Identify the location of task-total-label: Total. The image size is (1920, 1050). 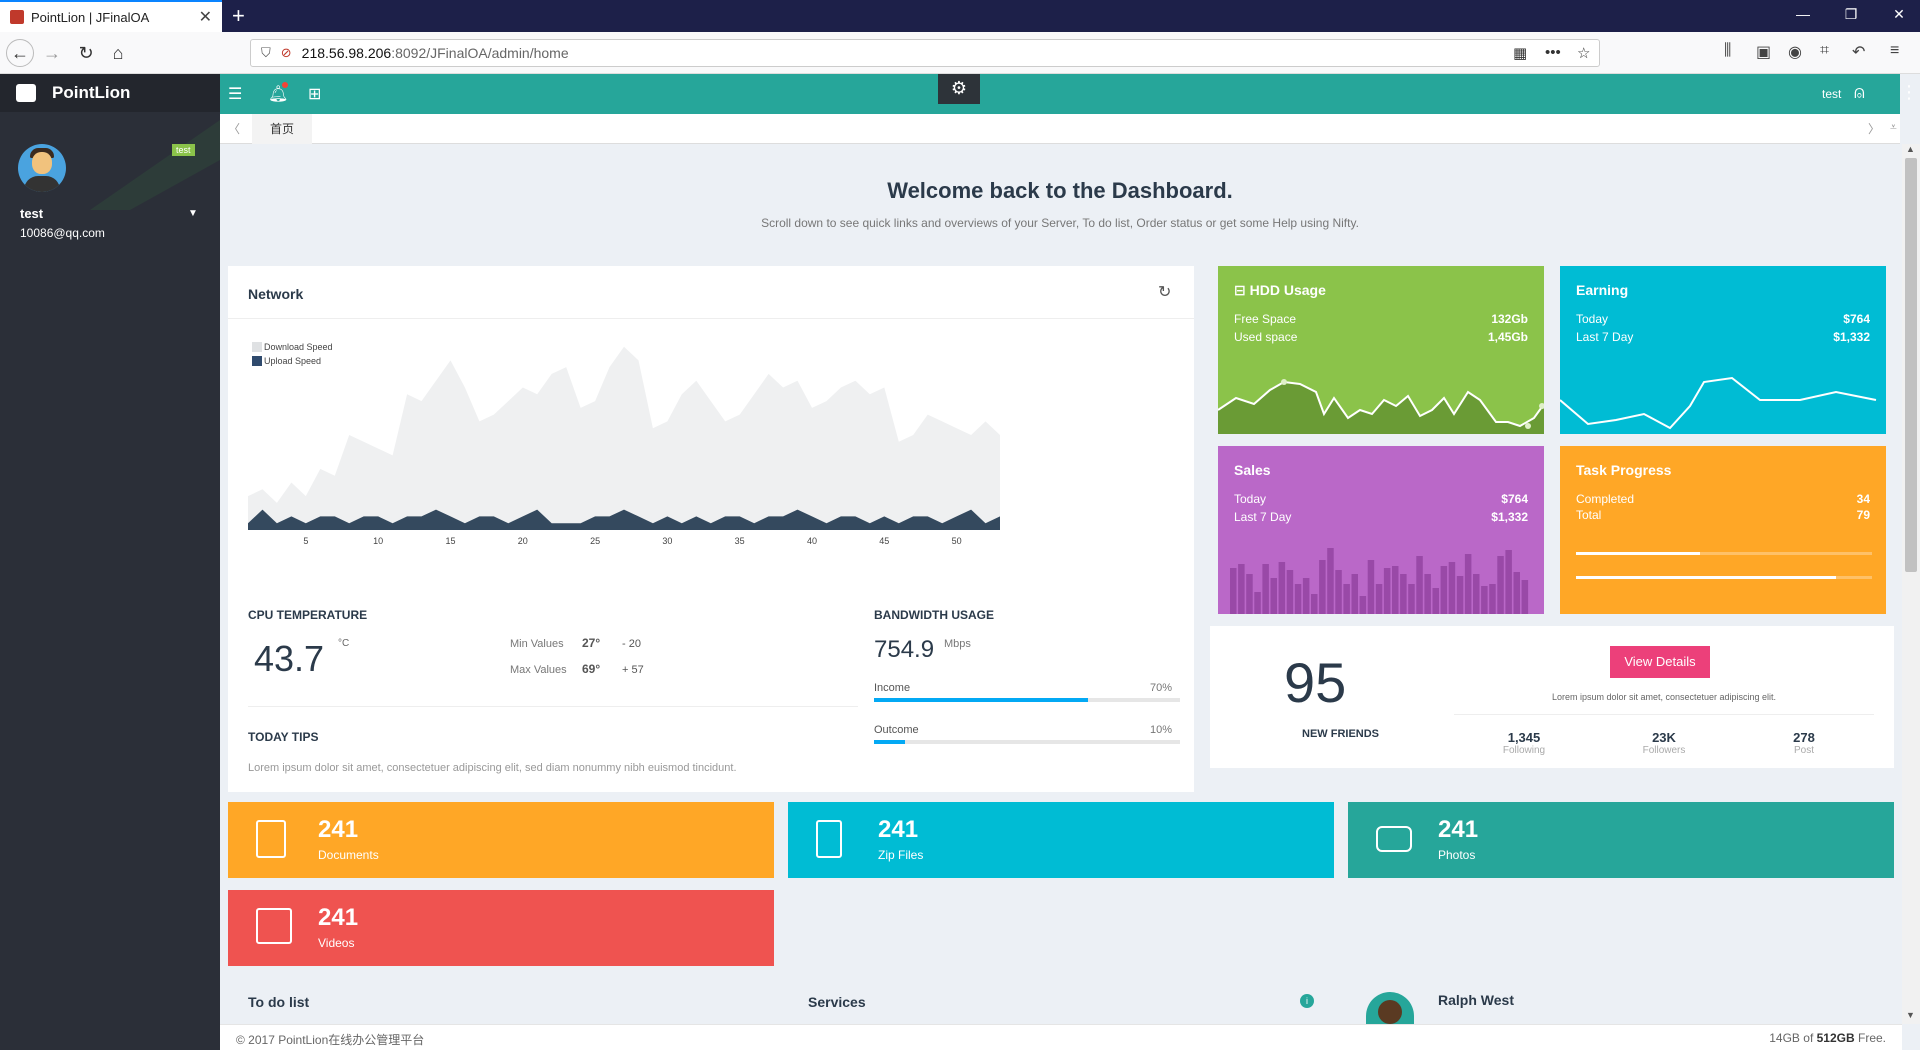
(1589, 515).